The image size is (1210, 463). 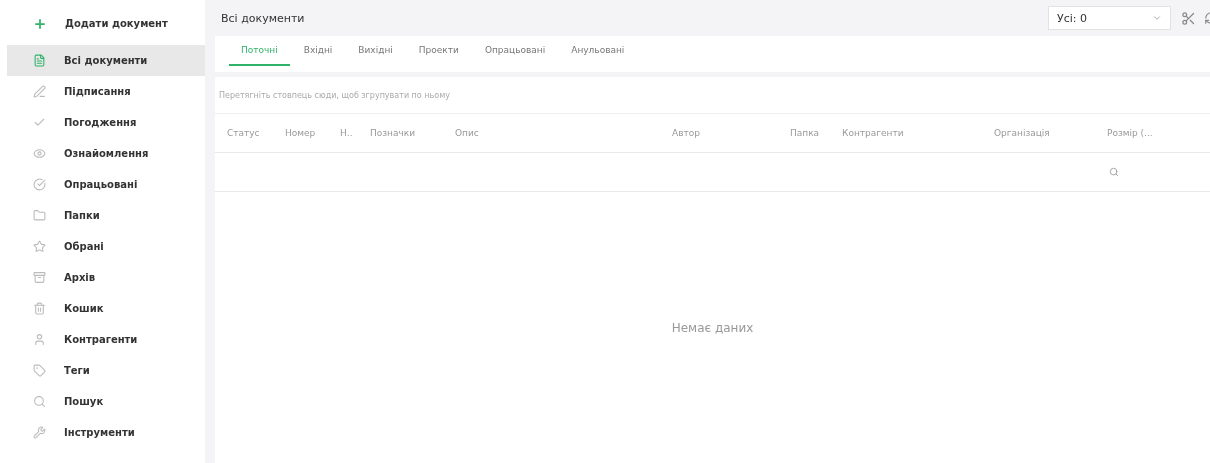 I want to click on plus-icon, so click(x=40, y=23).